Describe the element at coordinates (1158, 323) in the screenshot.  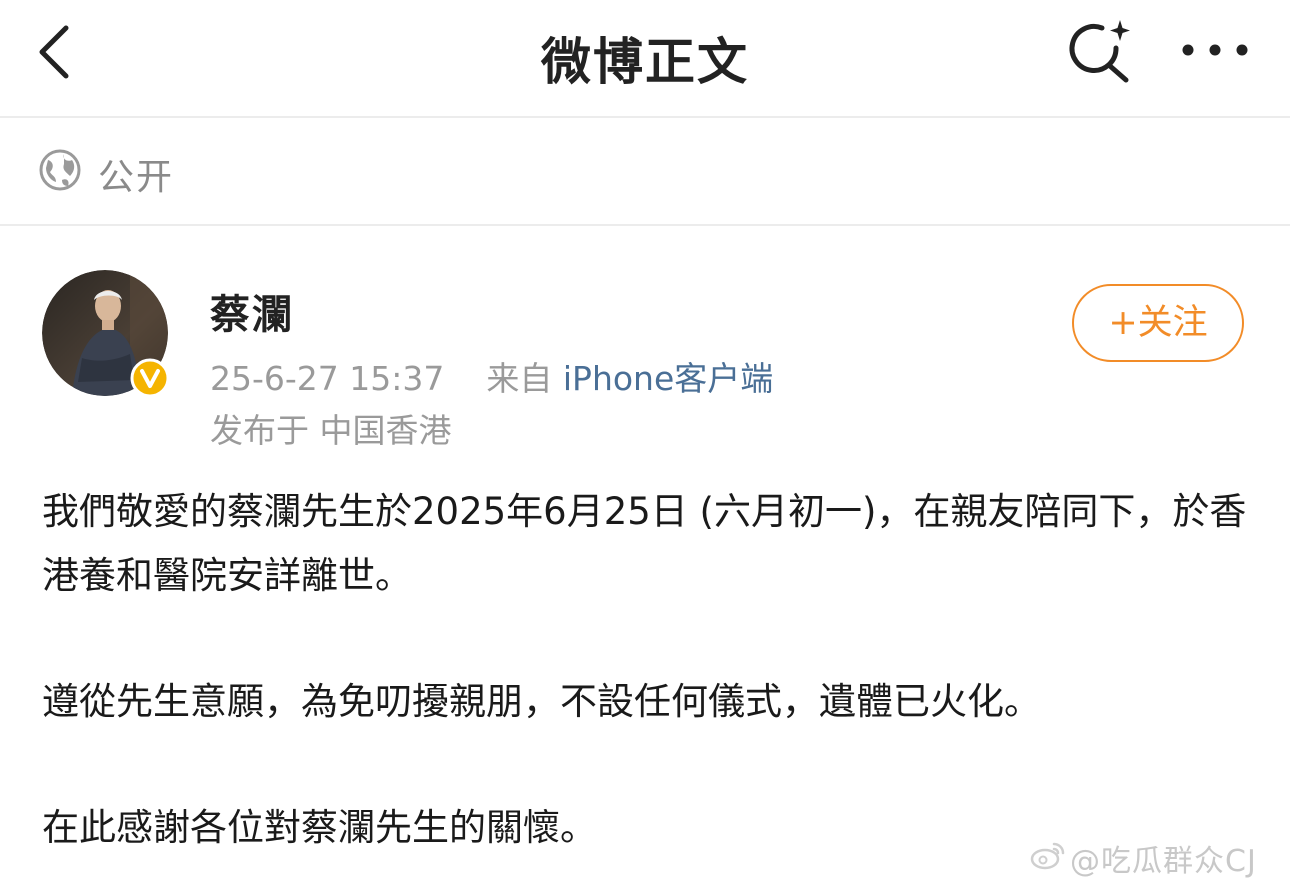
I see `follow-button: +关注` at that location.